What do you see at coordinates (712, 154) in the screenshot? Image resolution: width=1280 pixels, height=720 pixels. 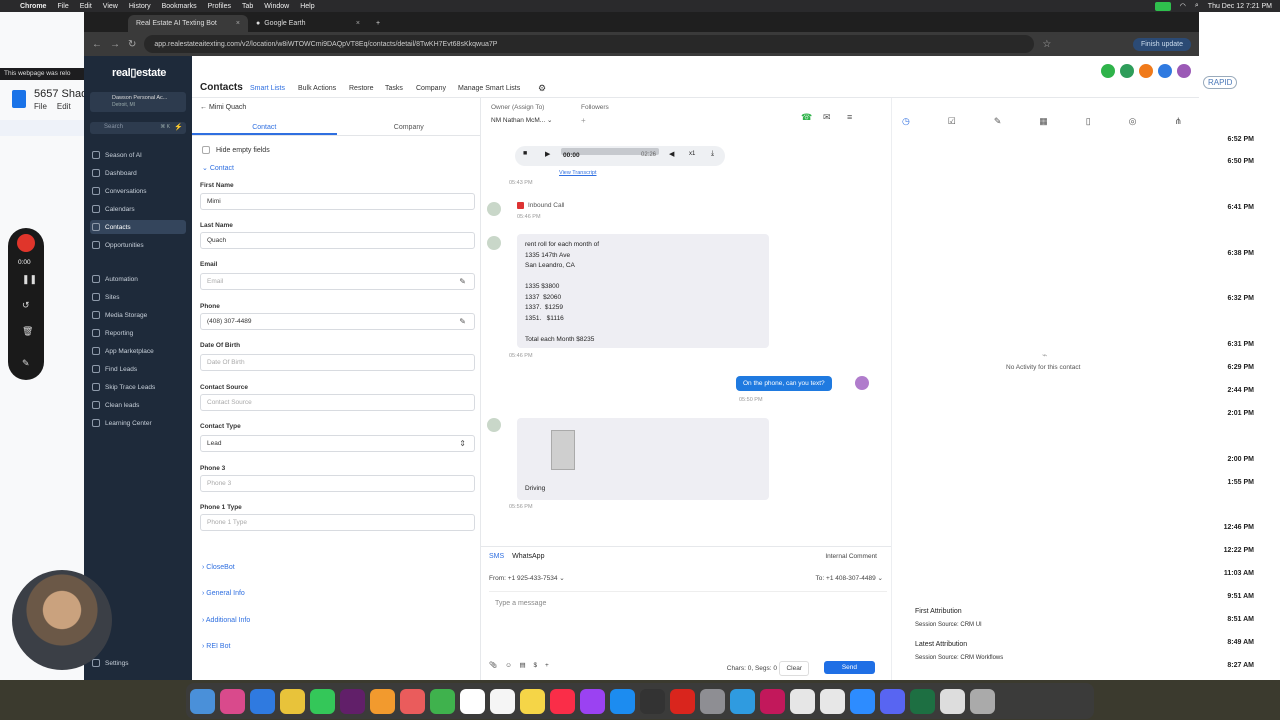 I see `download-icon: ⤓` at bounding box center [712, 154].